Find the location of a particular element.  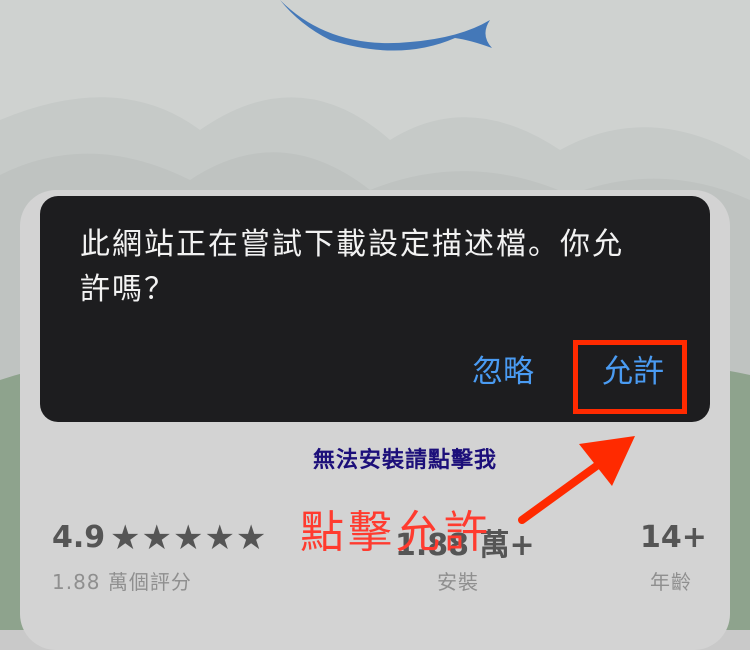

allow-highlight-box is located at coordinates (630, 377).